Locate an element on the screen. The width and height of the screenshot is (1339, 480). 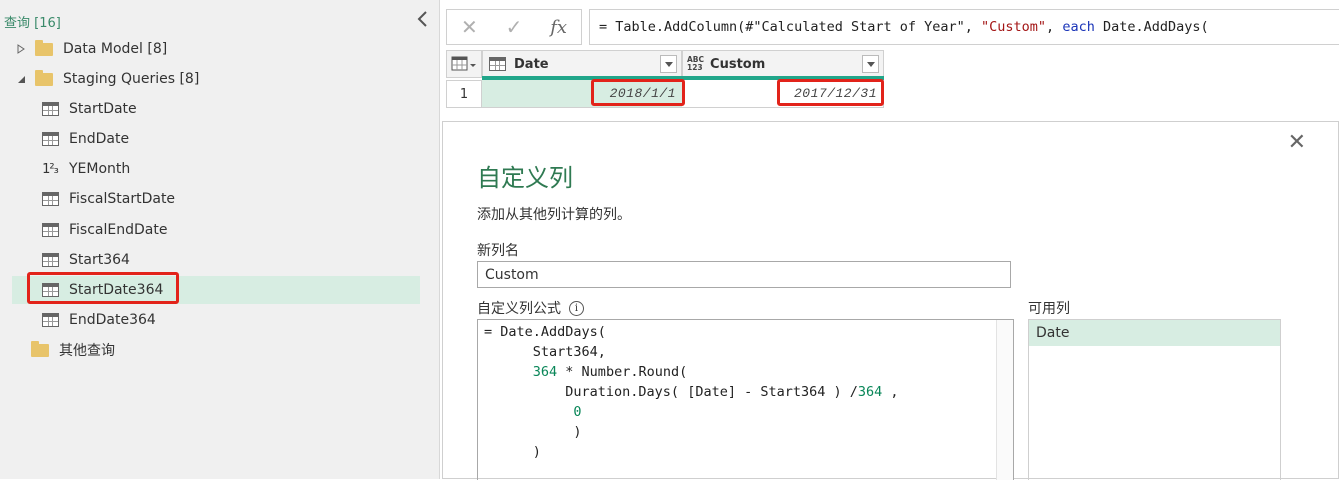
available-columns-label: 可用列 is located at coordinates (1049, 309).